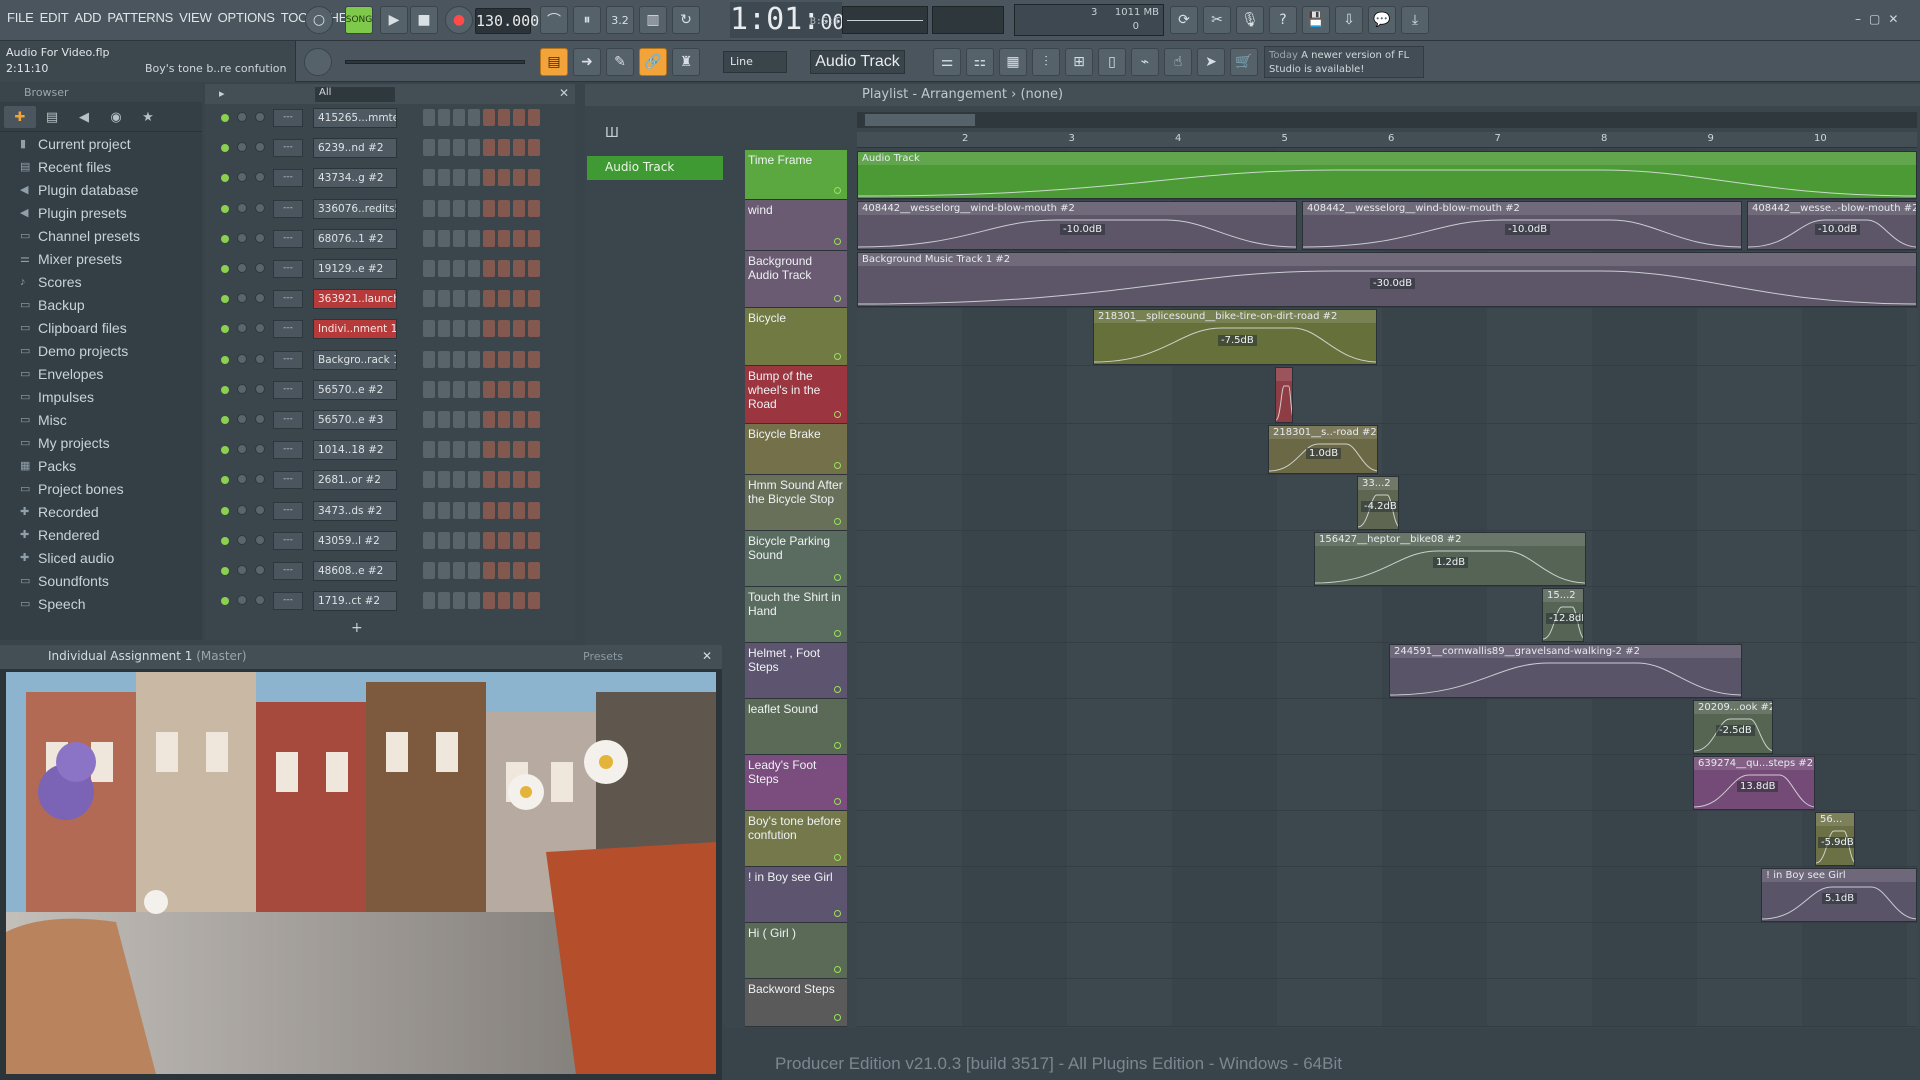  Describe the element at coordinates (101, 281) in the screenshot. I see `browser-item-scores: ♪ Scores` at that location.